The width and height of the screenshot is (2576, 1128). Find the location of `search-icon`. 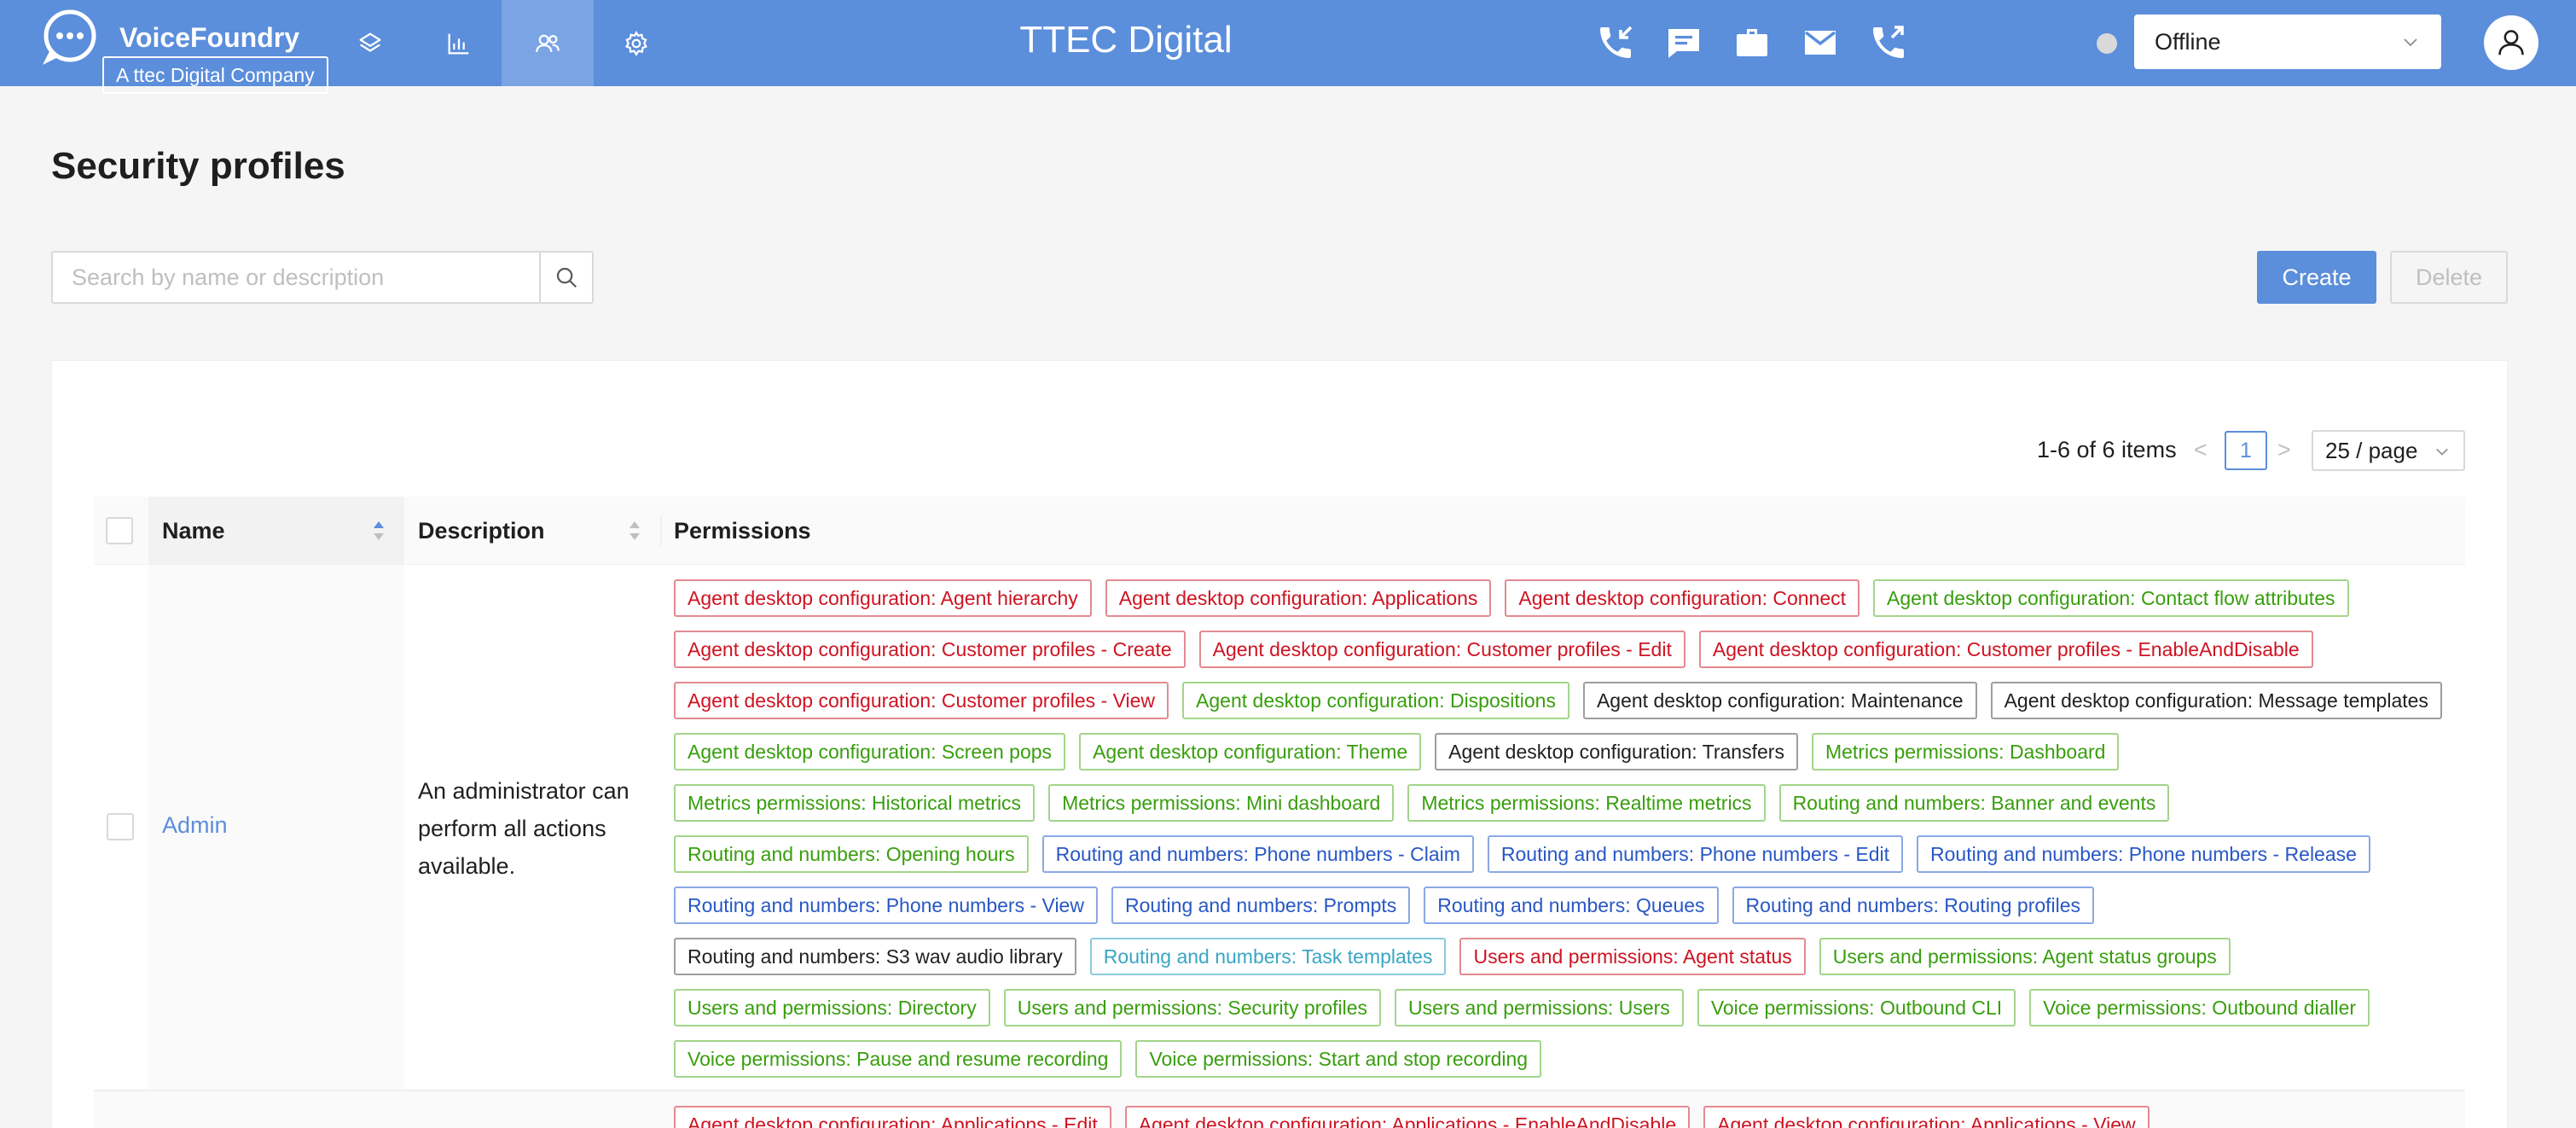

search-icon is located at coordinates (566, 277).